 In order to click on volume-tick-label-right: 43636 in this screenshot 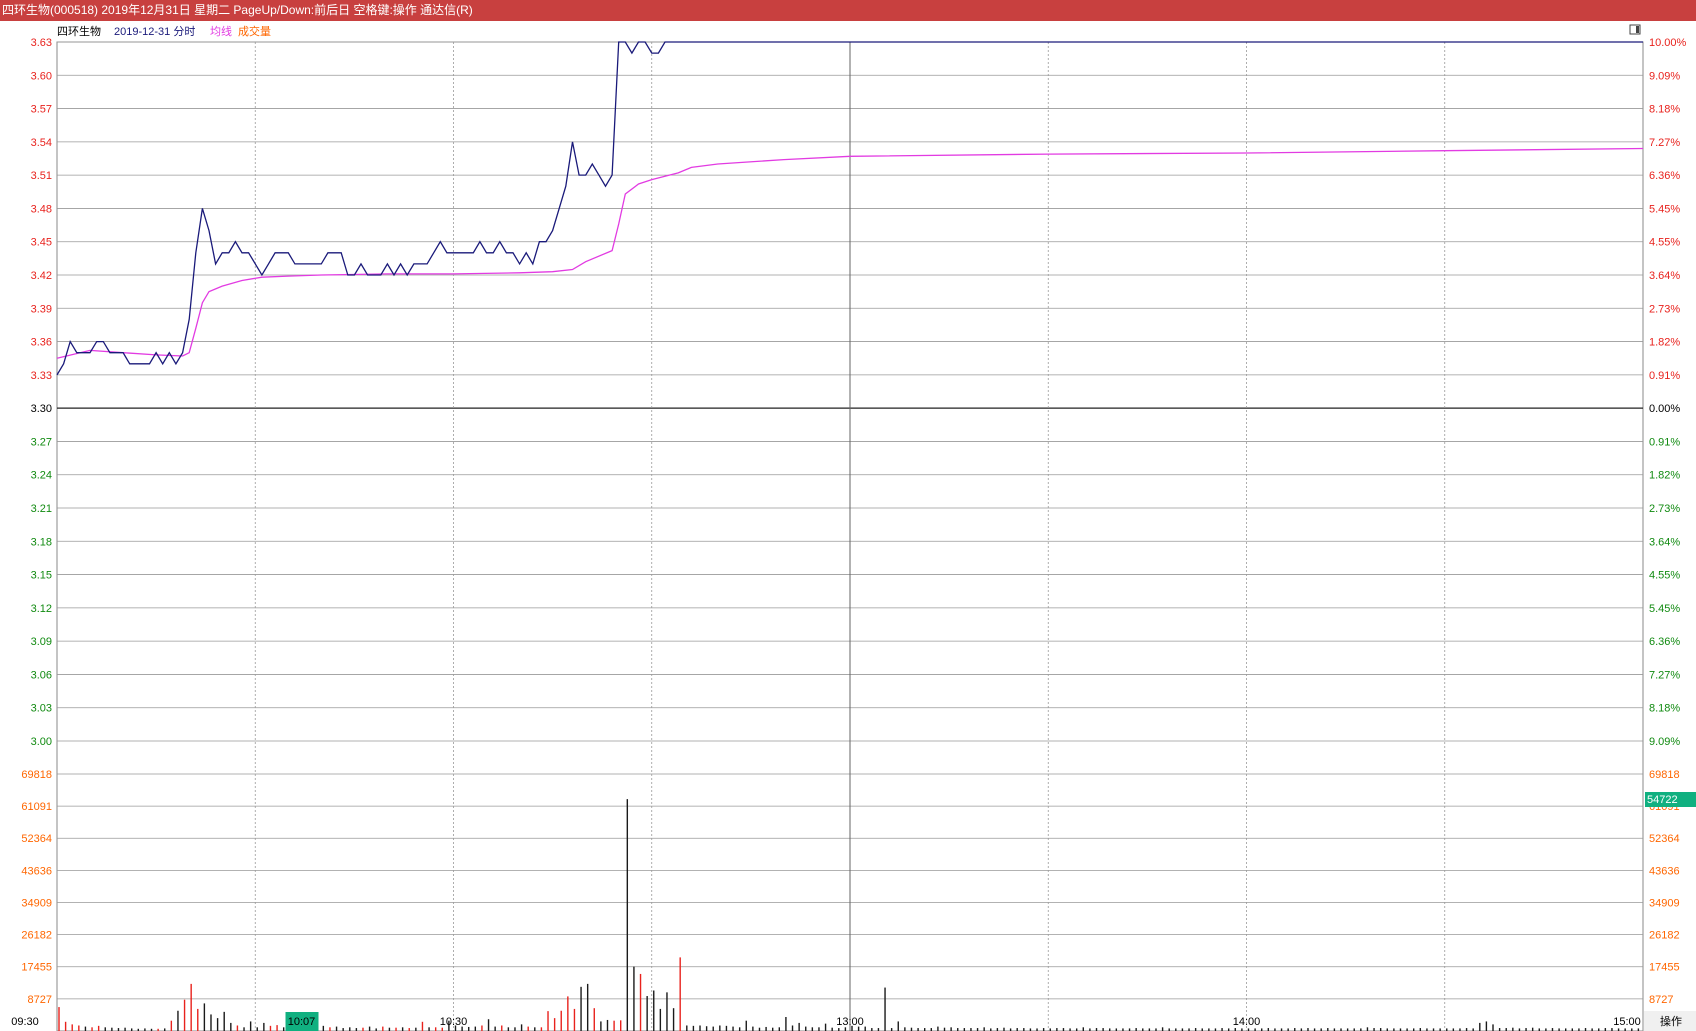, I will do `click(1664, 871)`.